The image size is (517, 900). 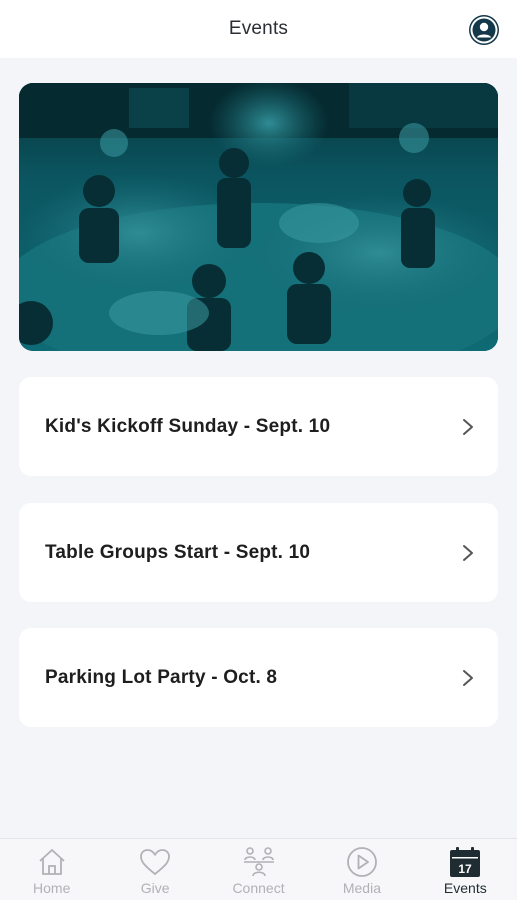 What do you see at coordinates (178, 552) in the screenshot?
I see `event-title: Table Groups Start - Sept. 10` at bounding box center [178, 552].